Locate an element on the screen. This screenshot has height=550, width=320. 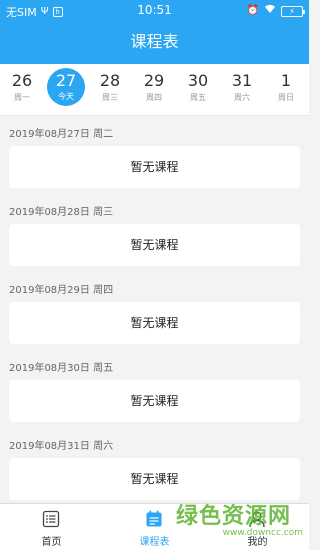
watermark: 绿色资源网 www.downcc.com is located at coordinates (242, 524).